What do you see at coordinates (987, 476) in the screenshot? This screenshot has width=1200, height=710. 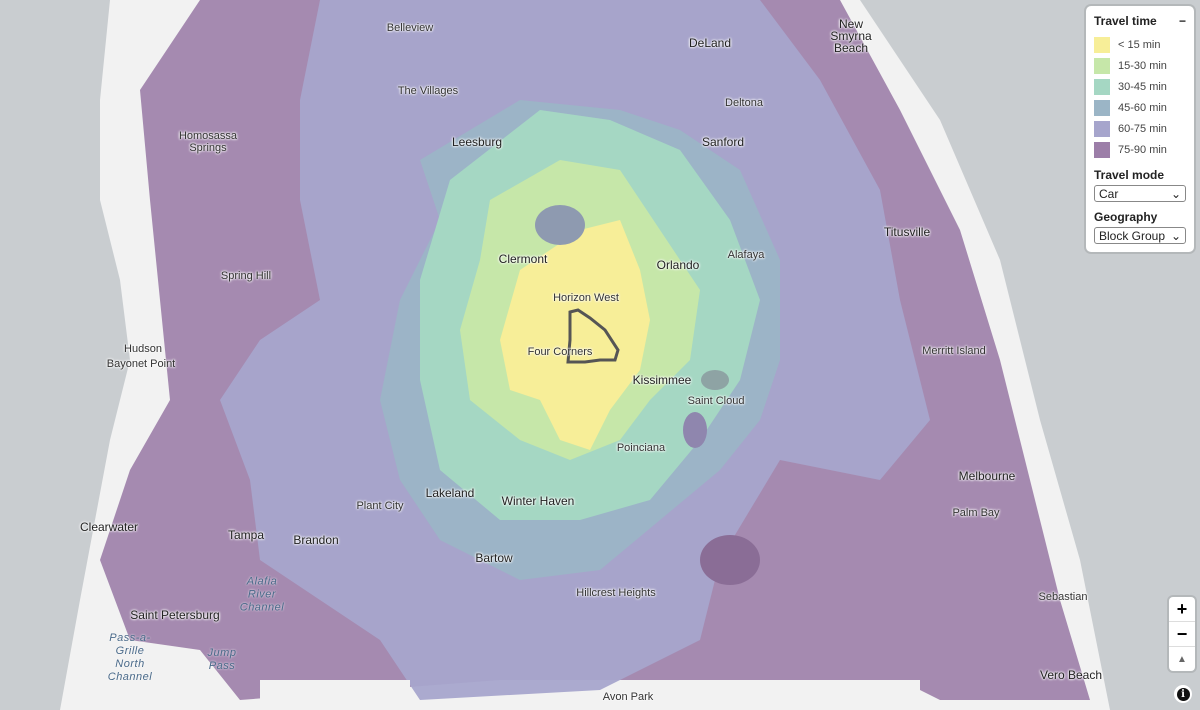 I see `place-label: Melbourne` at bounding box center [987, 476].